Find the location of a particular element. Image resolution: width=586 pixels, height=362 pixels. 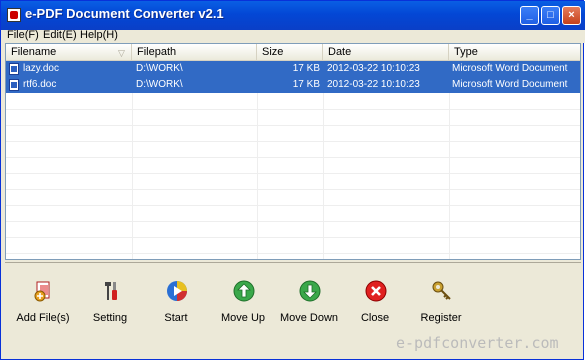

close-label: Close is located at coordinates (375, 318).